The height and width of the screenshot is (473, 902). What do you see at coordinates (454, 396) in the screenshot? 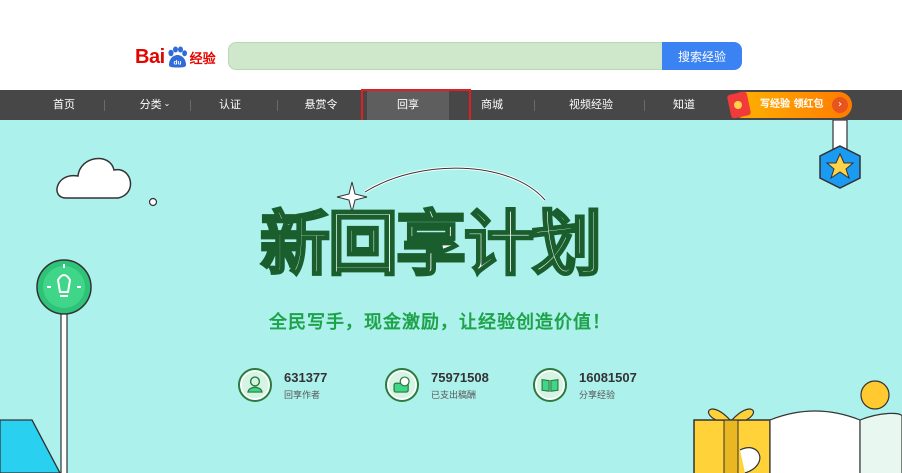
I see `stat-label: 已支出稿酬` at bounding box center [454, 396].